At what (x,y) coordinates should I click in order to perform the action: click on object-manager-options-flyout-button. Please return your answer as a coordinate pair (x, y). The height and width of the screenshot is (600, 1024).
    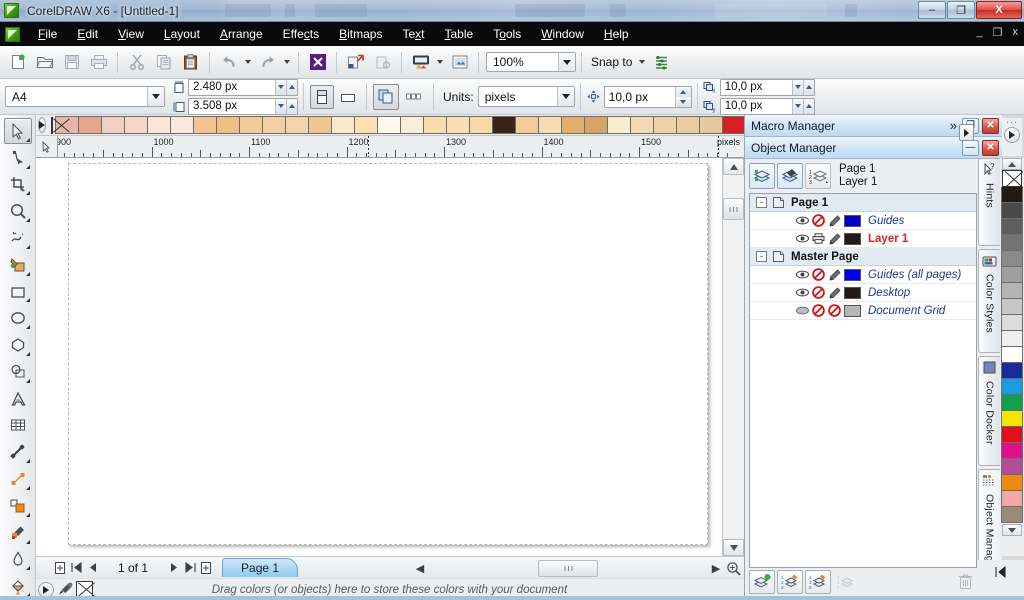
    Looking at the image, I should click on (966, 132).